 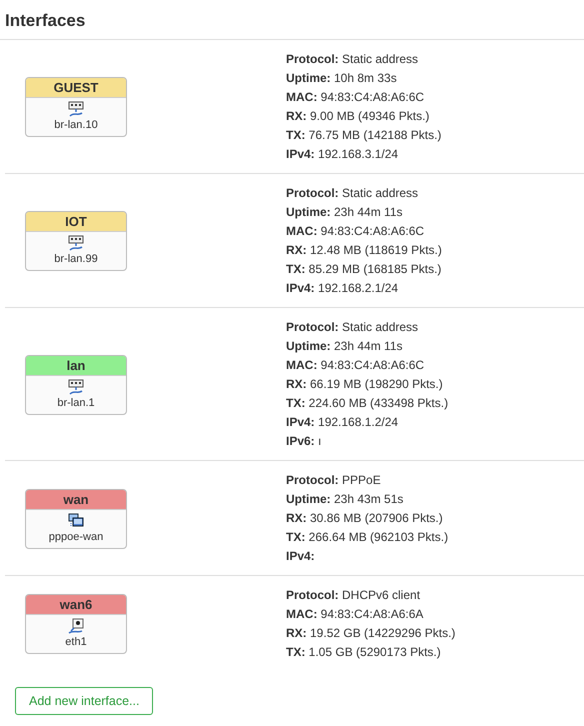 I want to click on info-line: TX: 266.64 MB (962103 Pkts.), so click(x=367, y=537).